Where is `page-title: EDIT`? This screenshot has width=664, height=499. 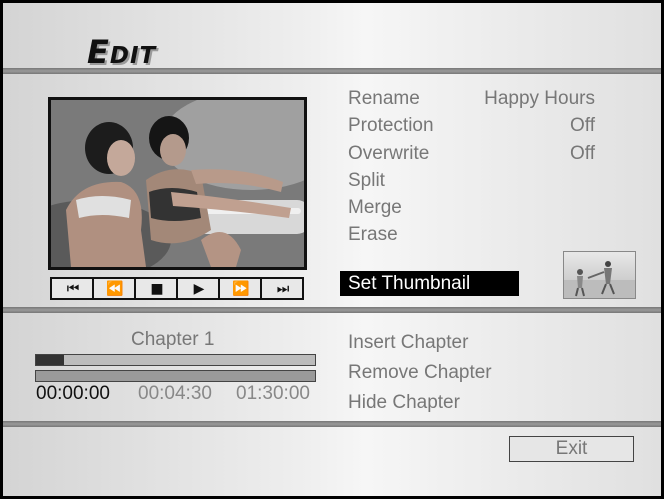
page-title: EDIT is located at coordinates (121, 52).